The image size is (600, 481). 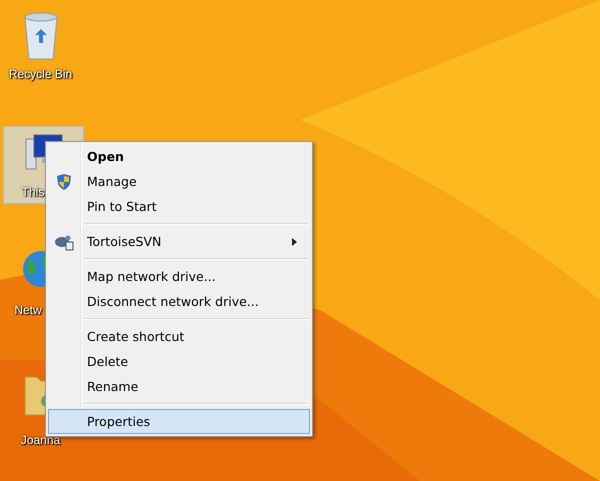 I want to click on menu-item: Create shortcut, so click(x=179, y=336).